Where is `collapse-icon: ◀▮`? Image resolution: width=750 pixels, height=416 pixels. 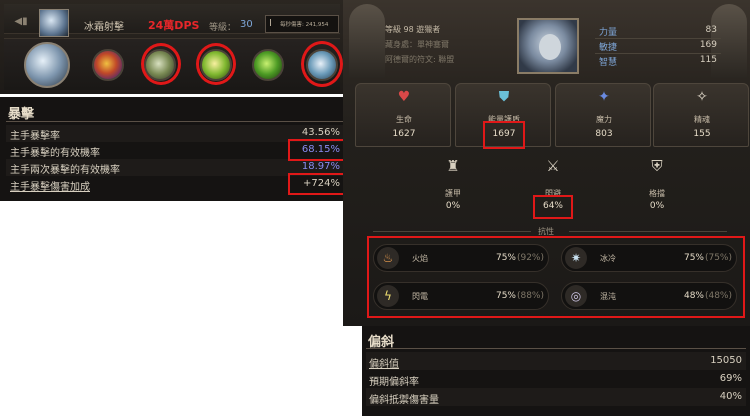
collapse-icon: ◀▮ is located at coordinates (21, 23).